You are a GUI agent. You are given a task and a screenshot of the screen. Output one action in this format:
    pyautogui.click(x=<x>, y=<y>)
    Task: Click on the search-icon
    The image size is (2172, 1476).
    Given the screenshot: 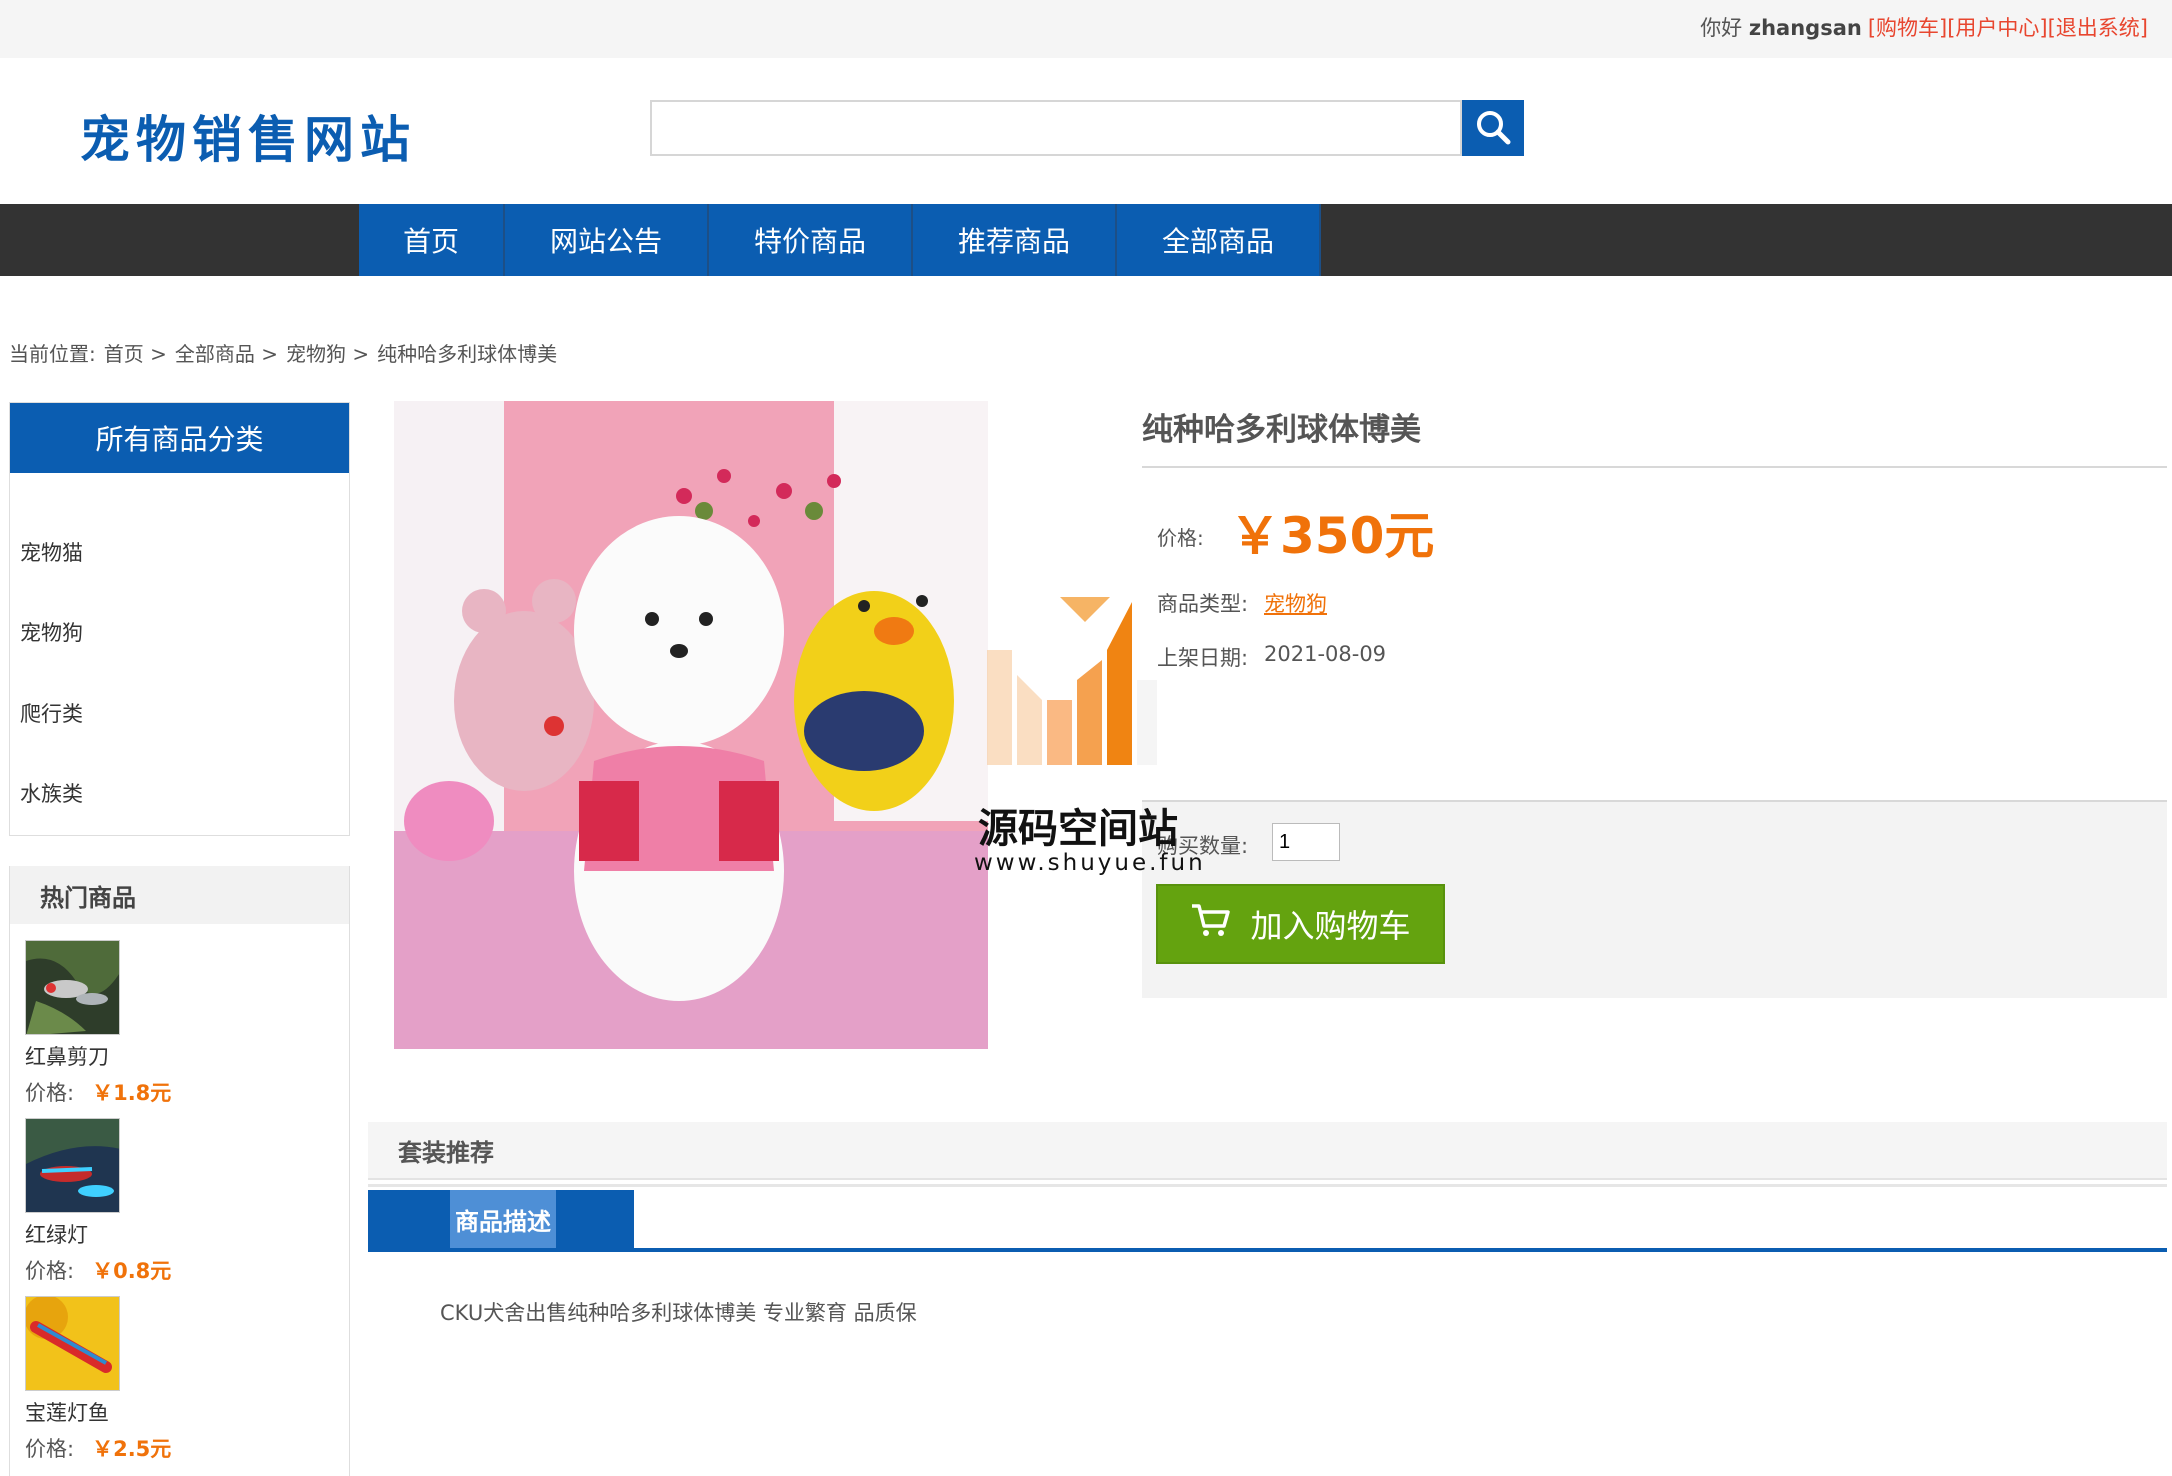 What is the action you would take?
    pyautogui.click(x=1493, y=128)
    